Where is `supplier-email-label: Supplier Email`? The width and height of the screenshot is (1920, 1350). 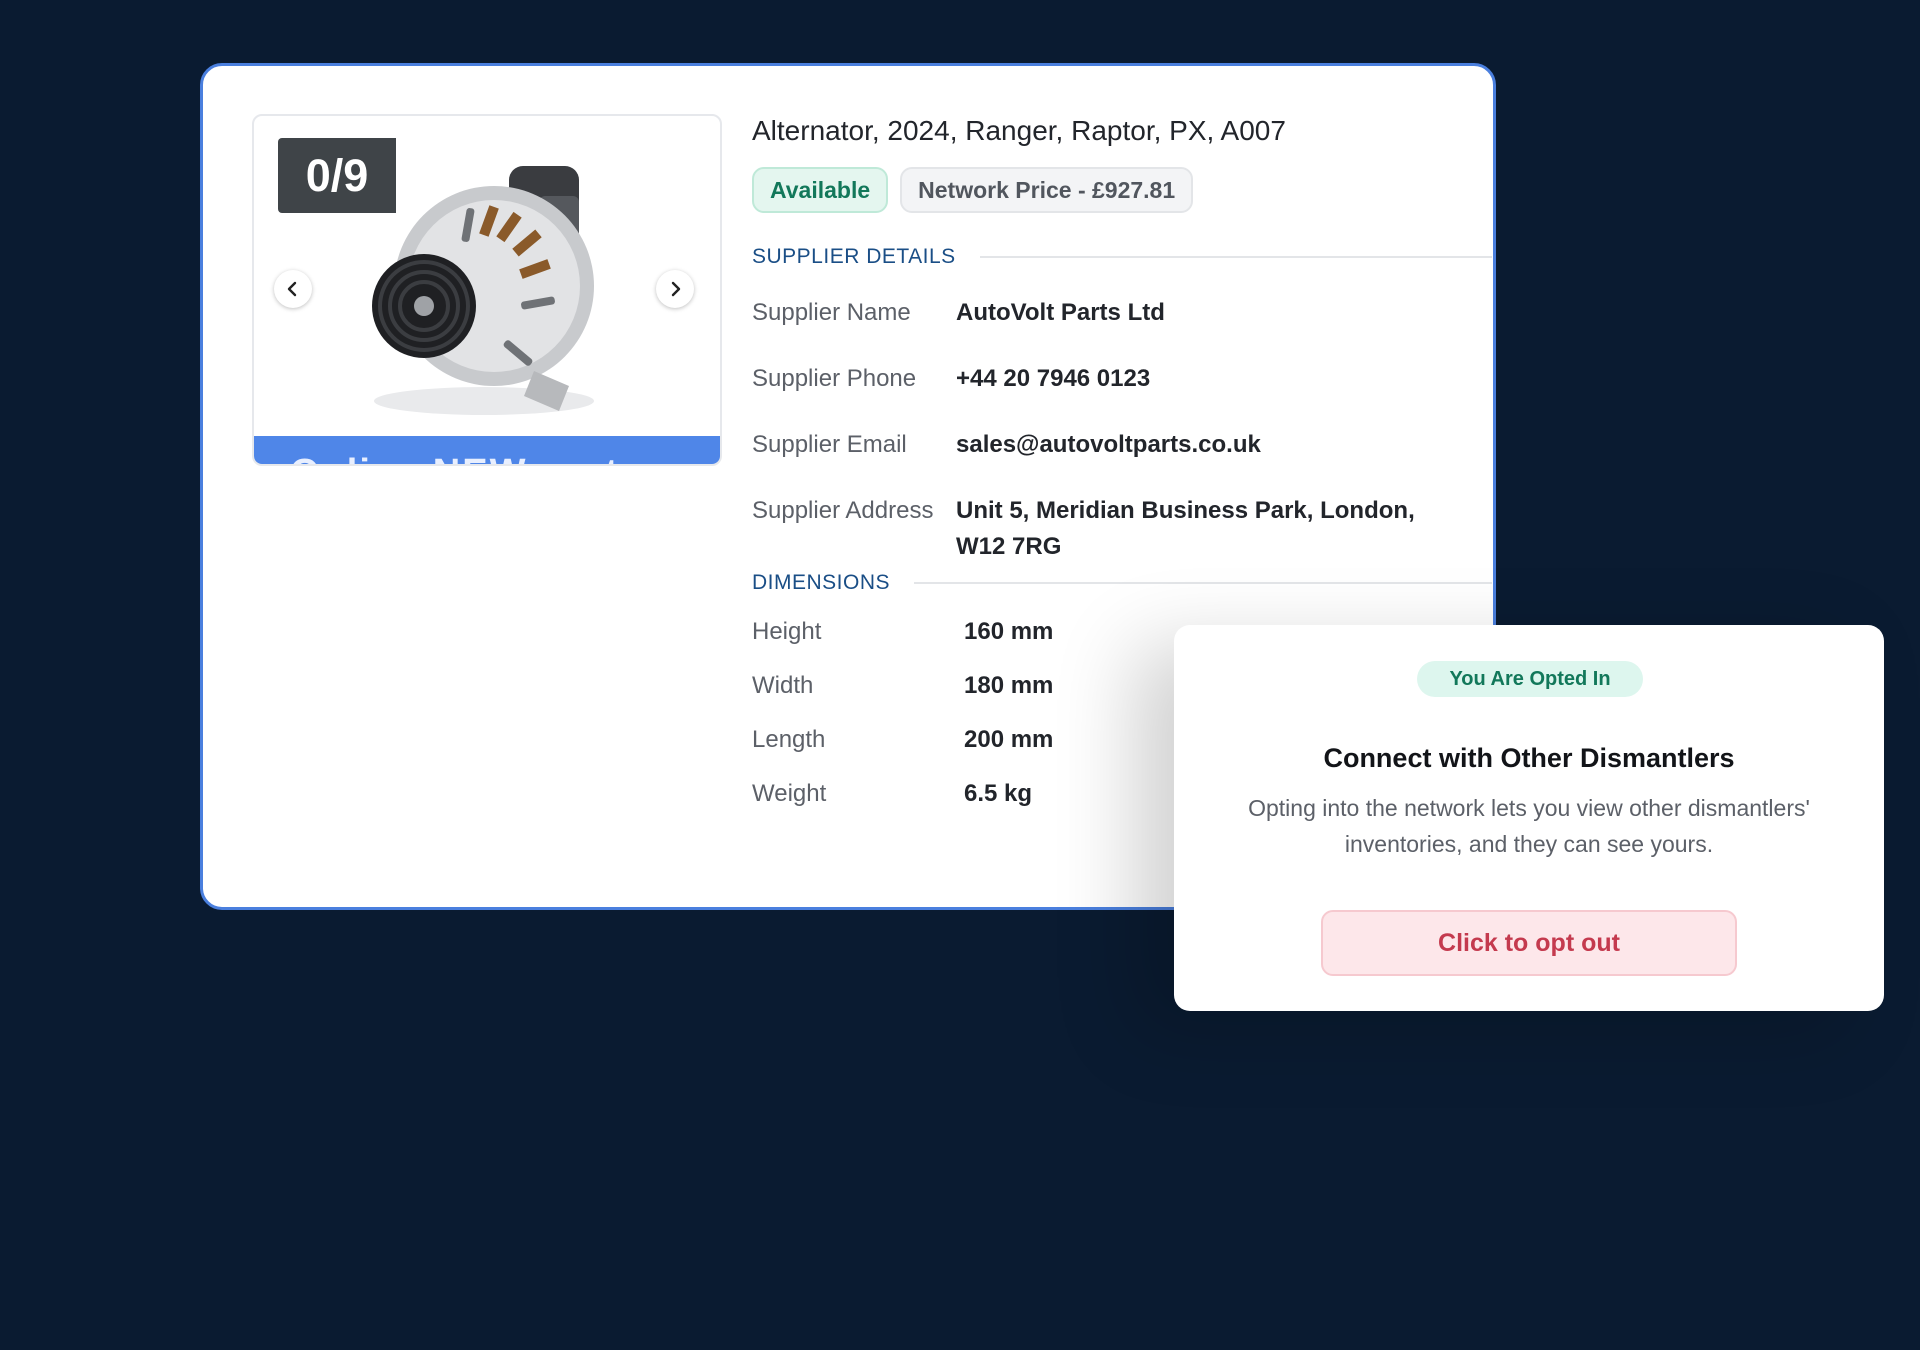 supplier-email-label: Supplier Email is located at coordinates (829, 444).